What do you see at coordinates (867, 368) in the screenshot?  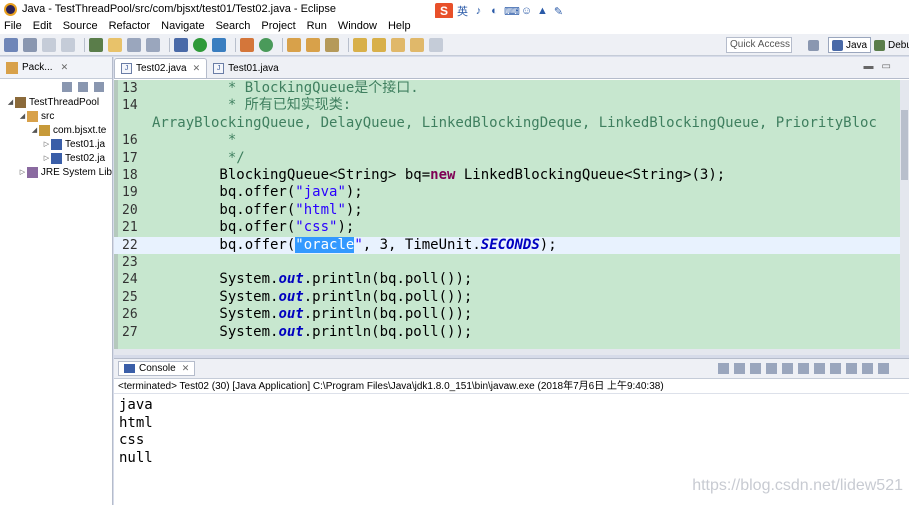 I see `open-console-icon` at bounding box center [867, 368].